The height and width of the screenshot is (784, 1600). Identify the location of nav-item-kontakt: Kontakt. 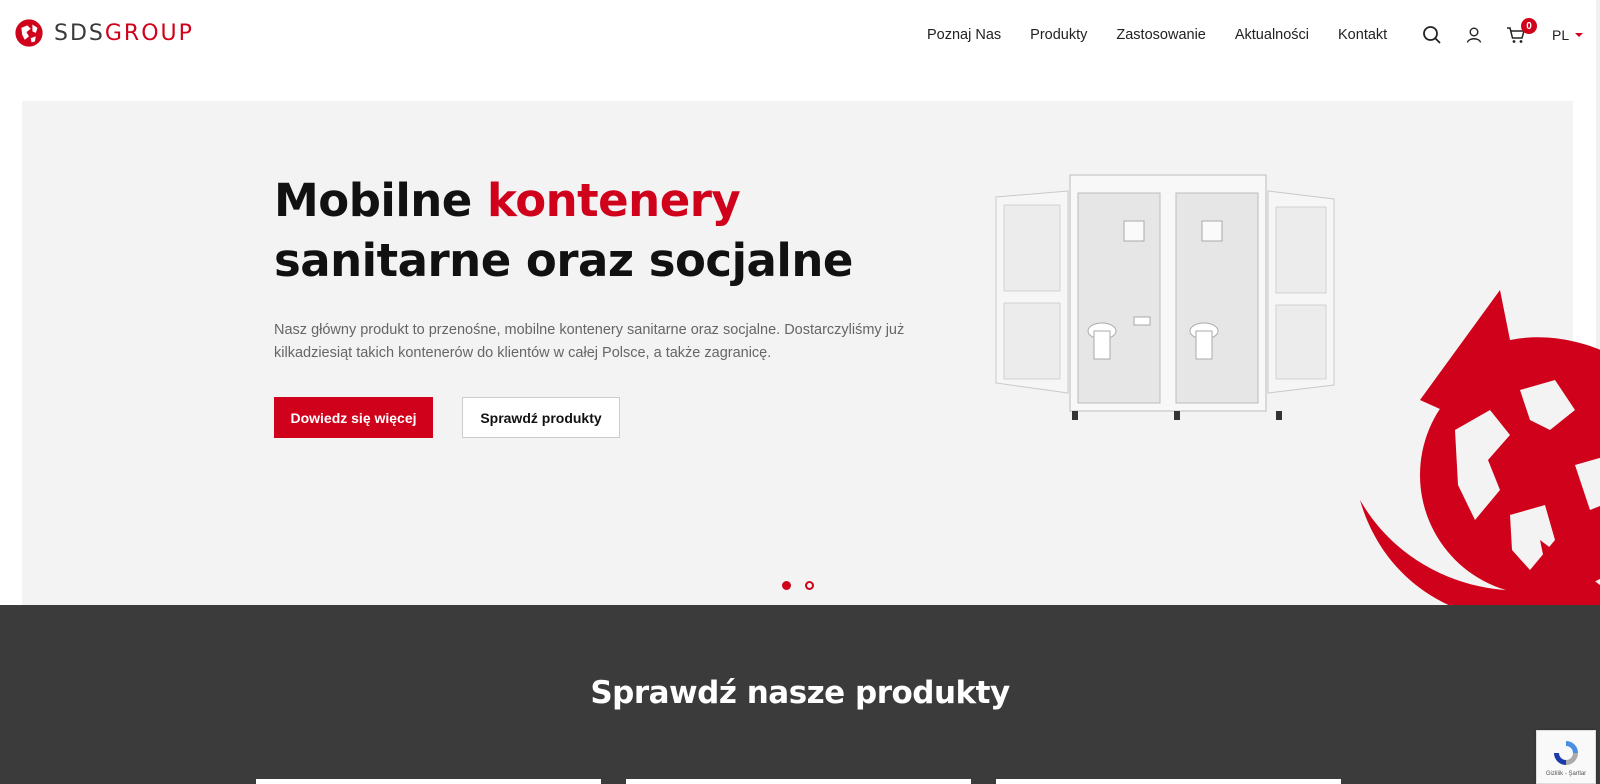
(1362, 35).